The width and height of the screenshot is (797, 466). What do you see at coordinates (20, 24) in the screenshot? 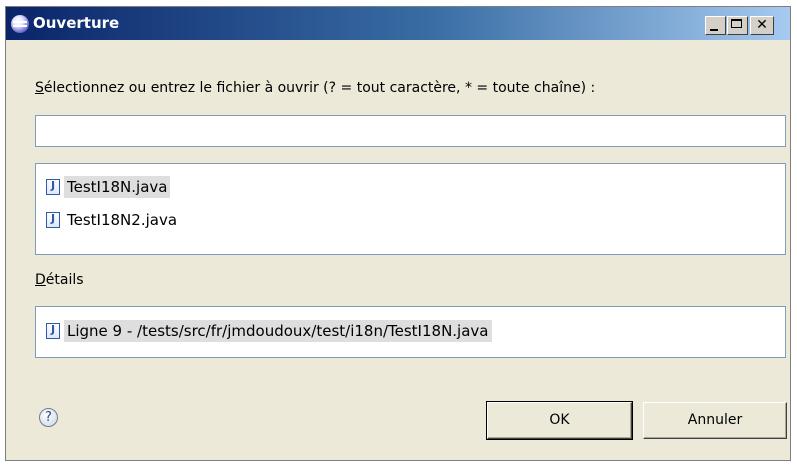
I see `eclipse-logo-icon` at bounding box center [20, 24].